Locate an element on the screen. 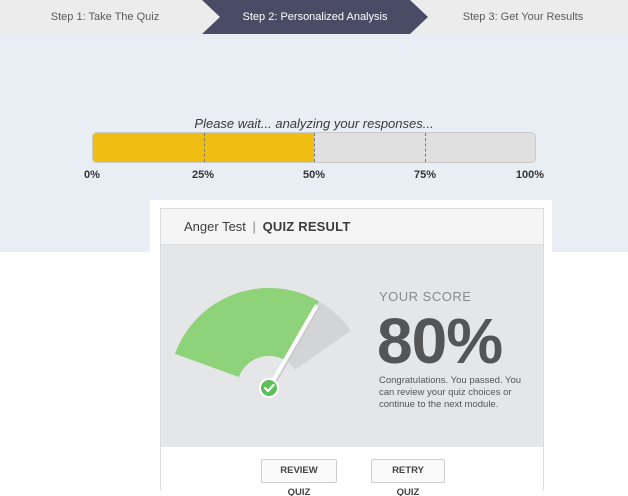 Image resolution: width=628 pixels, height=496 pixels. progress-label-50: 50% is located at coordinates (314, 175).